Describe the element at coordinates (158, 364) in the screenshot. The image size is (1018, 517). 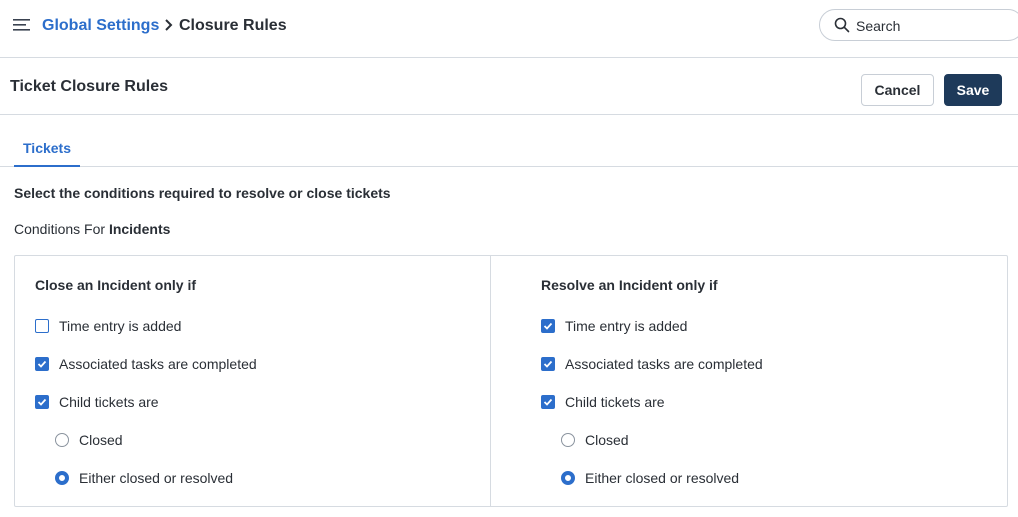
I see `close-tasks-completed-label: Associated tasks are completed` at that location.